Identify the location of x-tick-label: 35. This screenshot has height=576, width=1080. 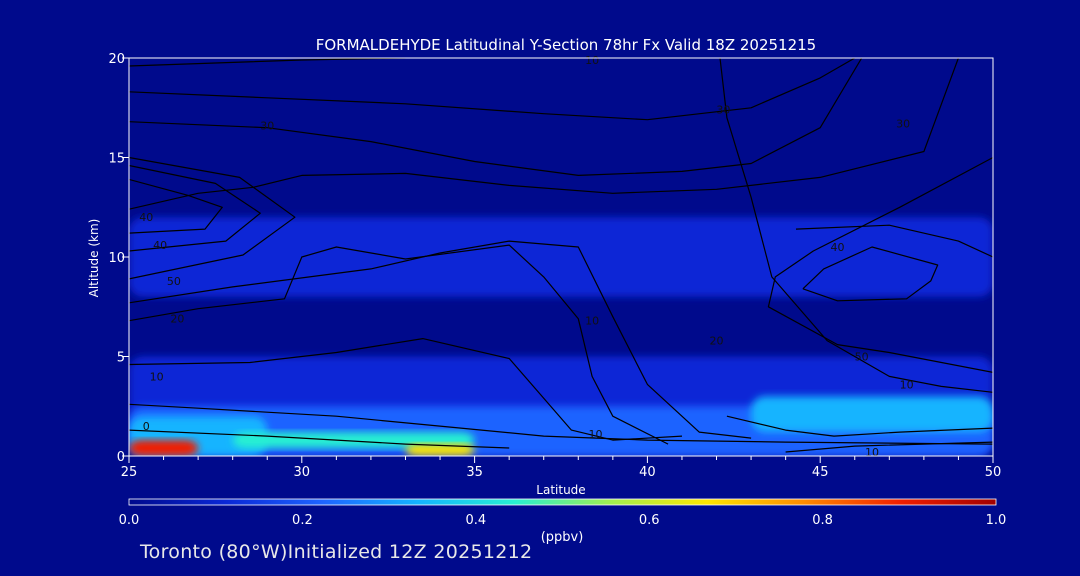
(474, 472).